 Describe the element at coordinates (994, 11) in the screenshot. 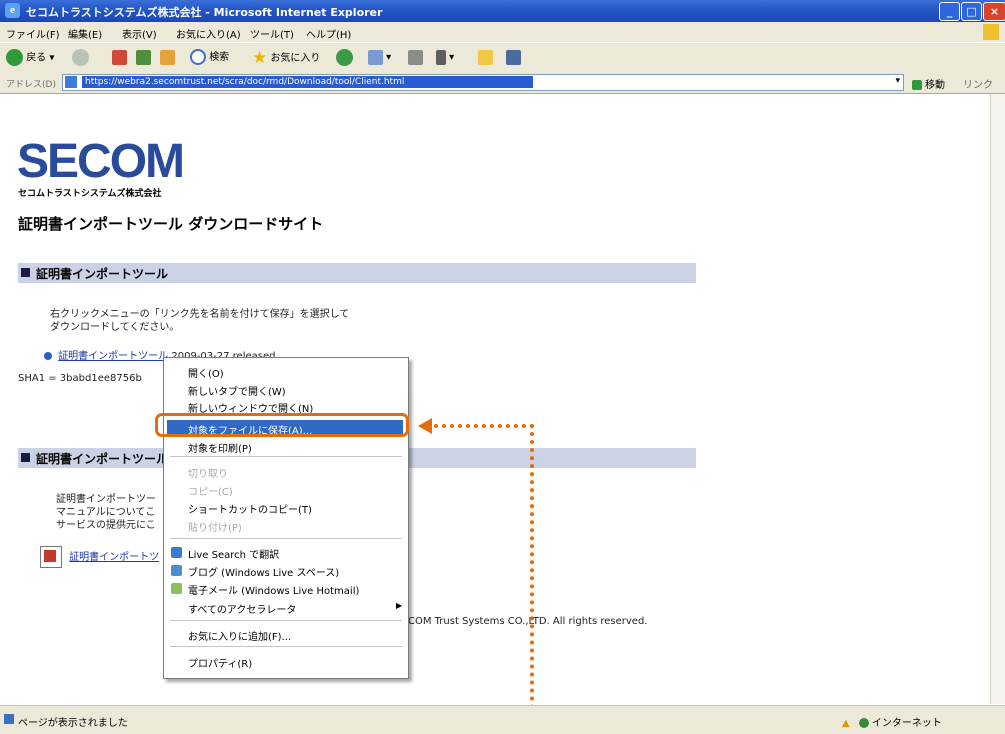

I see `close-button: ×` at that location.